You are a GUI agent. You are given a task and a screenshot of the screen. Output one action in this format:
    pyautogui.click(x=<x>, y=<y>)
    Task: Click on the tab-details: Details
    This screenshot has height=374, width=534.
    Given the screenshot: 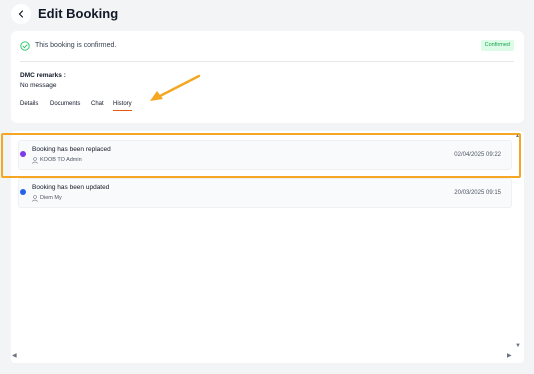 What is the action you would take?
    pyautogui.click(x=29, y=105)
    